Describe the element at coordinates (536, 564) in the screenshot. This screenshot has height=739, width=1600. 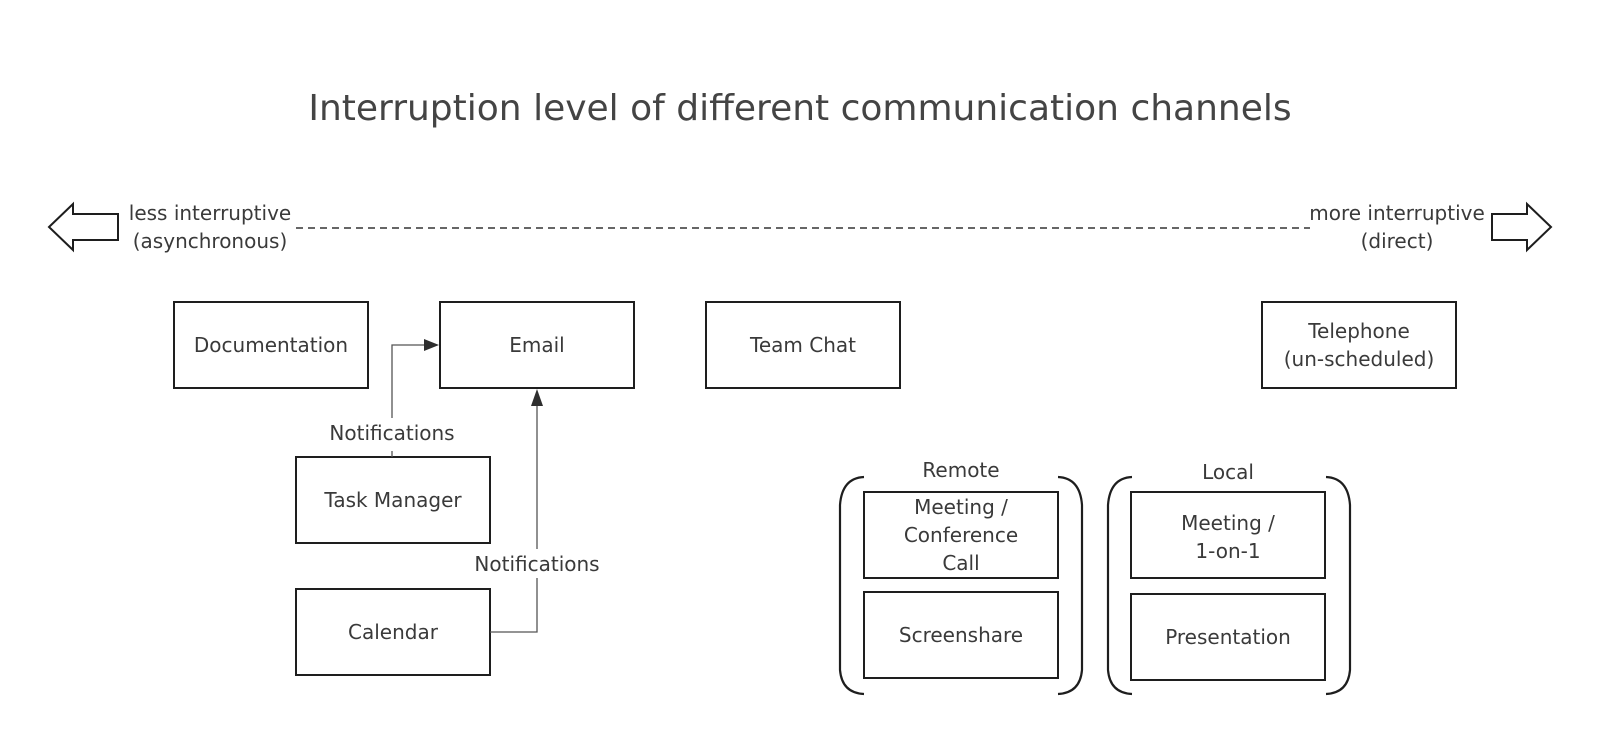
I see `notifications-label-calendar: Notifications` at that location.